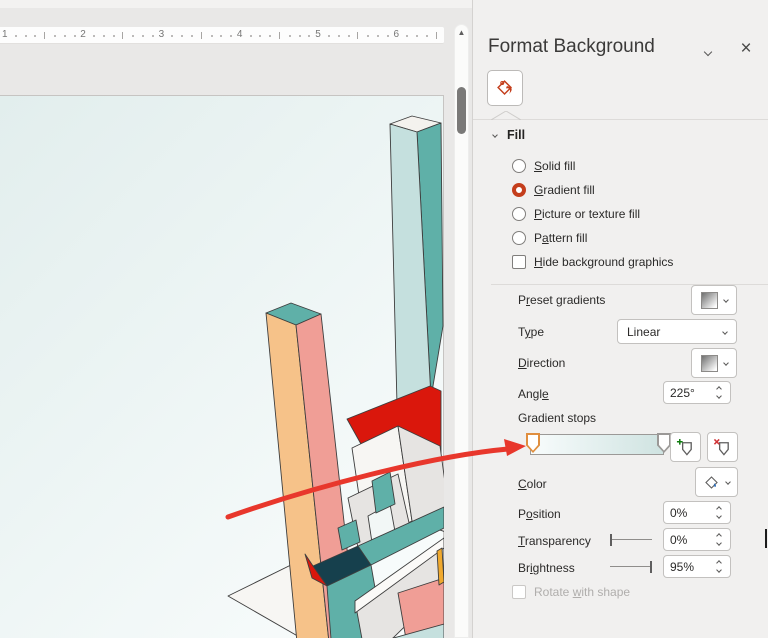  I want to click on angle-label: Angle, so click(533, 394).